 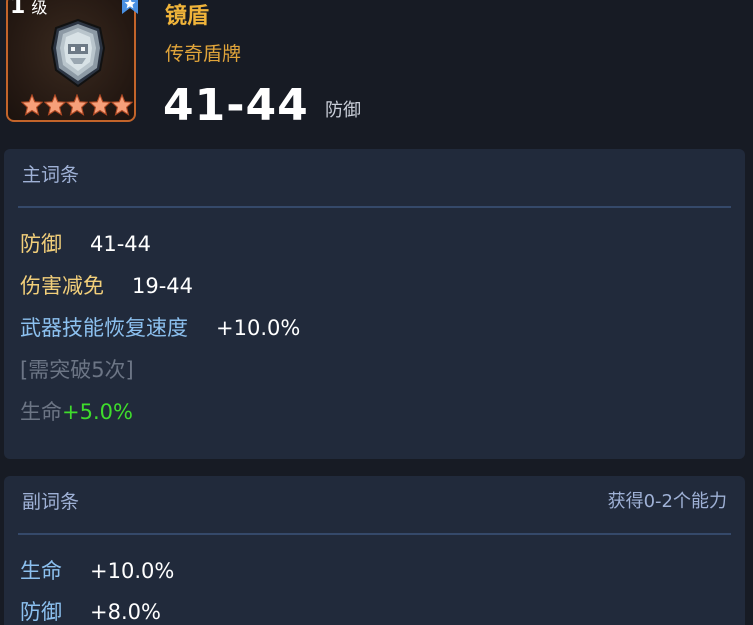 What do you see at coordinates (78, 53) in the screenshot?
I see `mirror-shield-icon` at bounding box center [78, 53].